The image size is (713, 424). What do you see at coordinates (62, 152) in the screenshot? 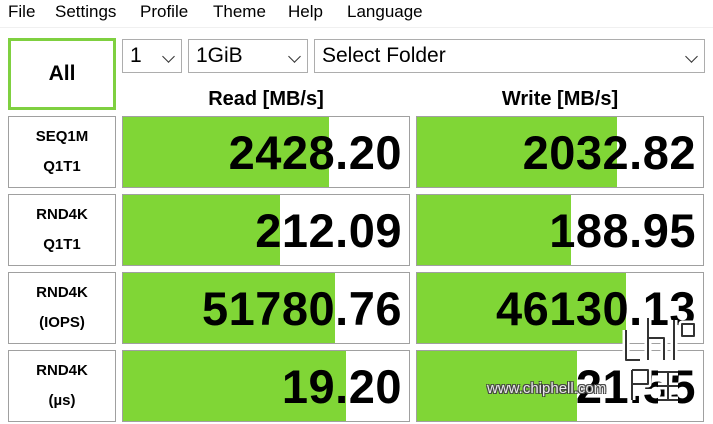
I see `test-button-seq1m-q1t1: SEQ1M Q1T1` at bounding box center [62, 152].